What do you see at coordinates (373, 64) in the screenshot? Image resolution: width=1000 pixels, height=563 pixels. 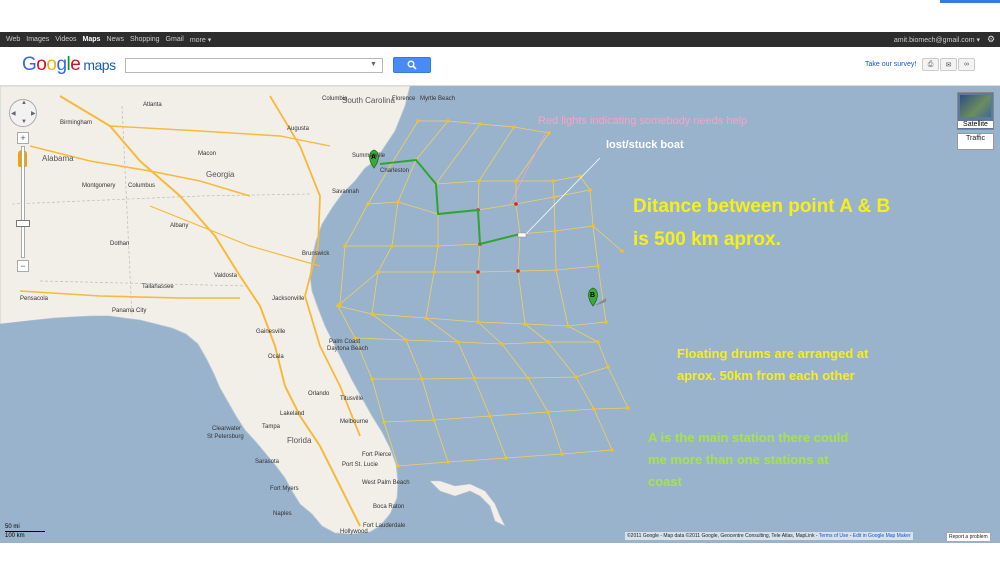 I see `chevron-down-icon: ▼` at bounding box center [373, 64].